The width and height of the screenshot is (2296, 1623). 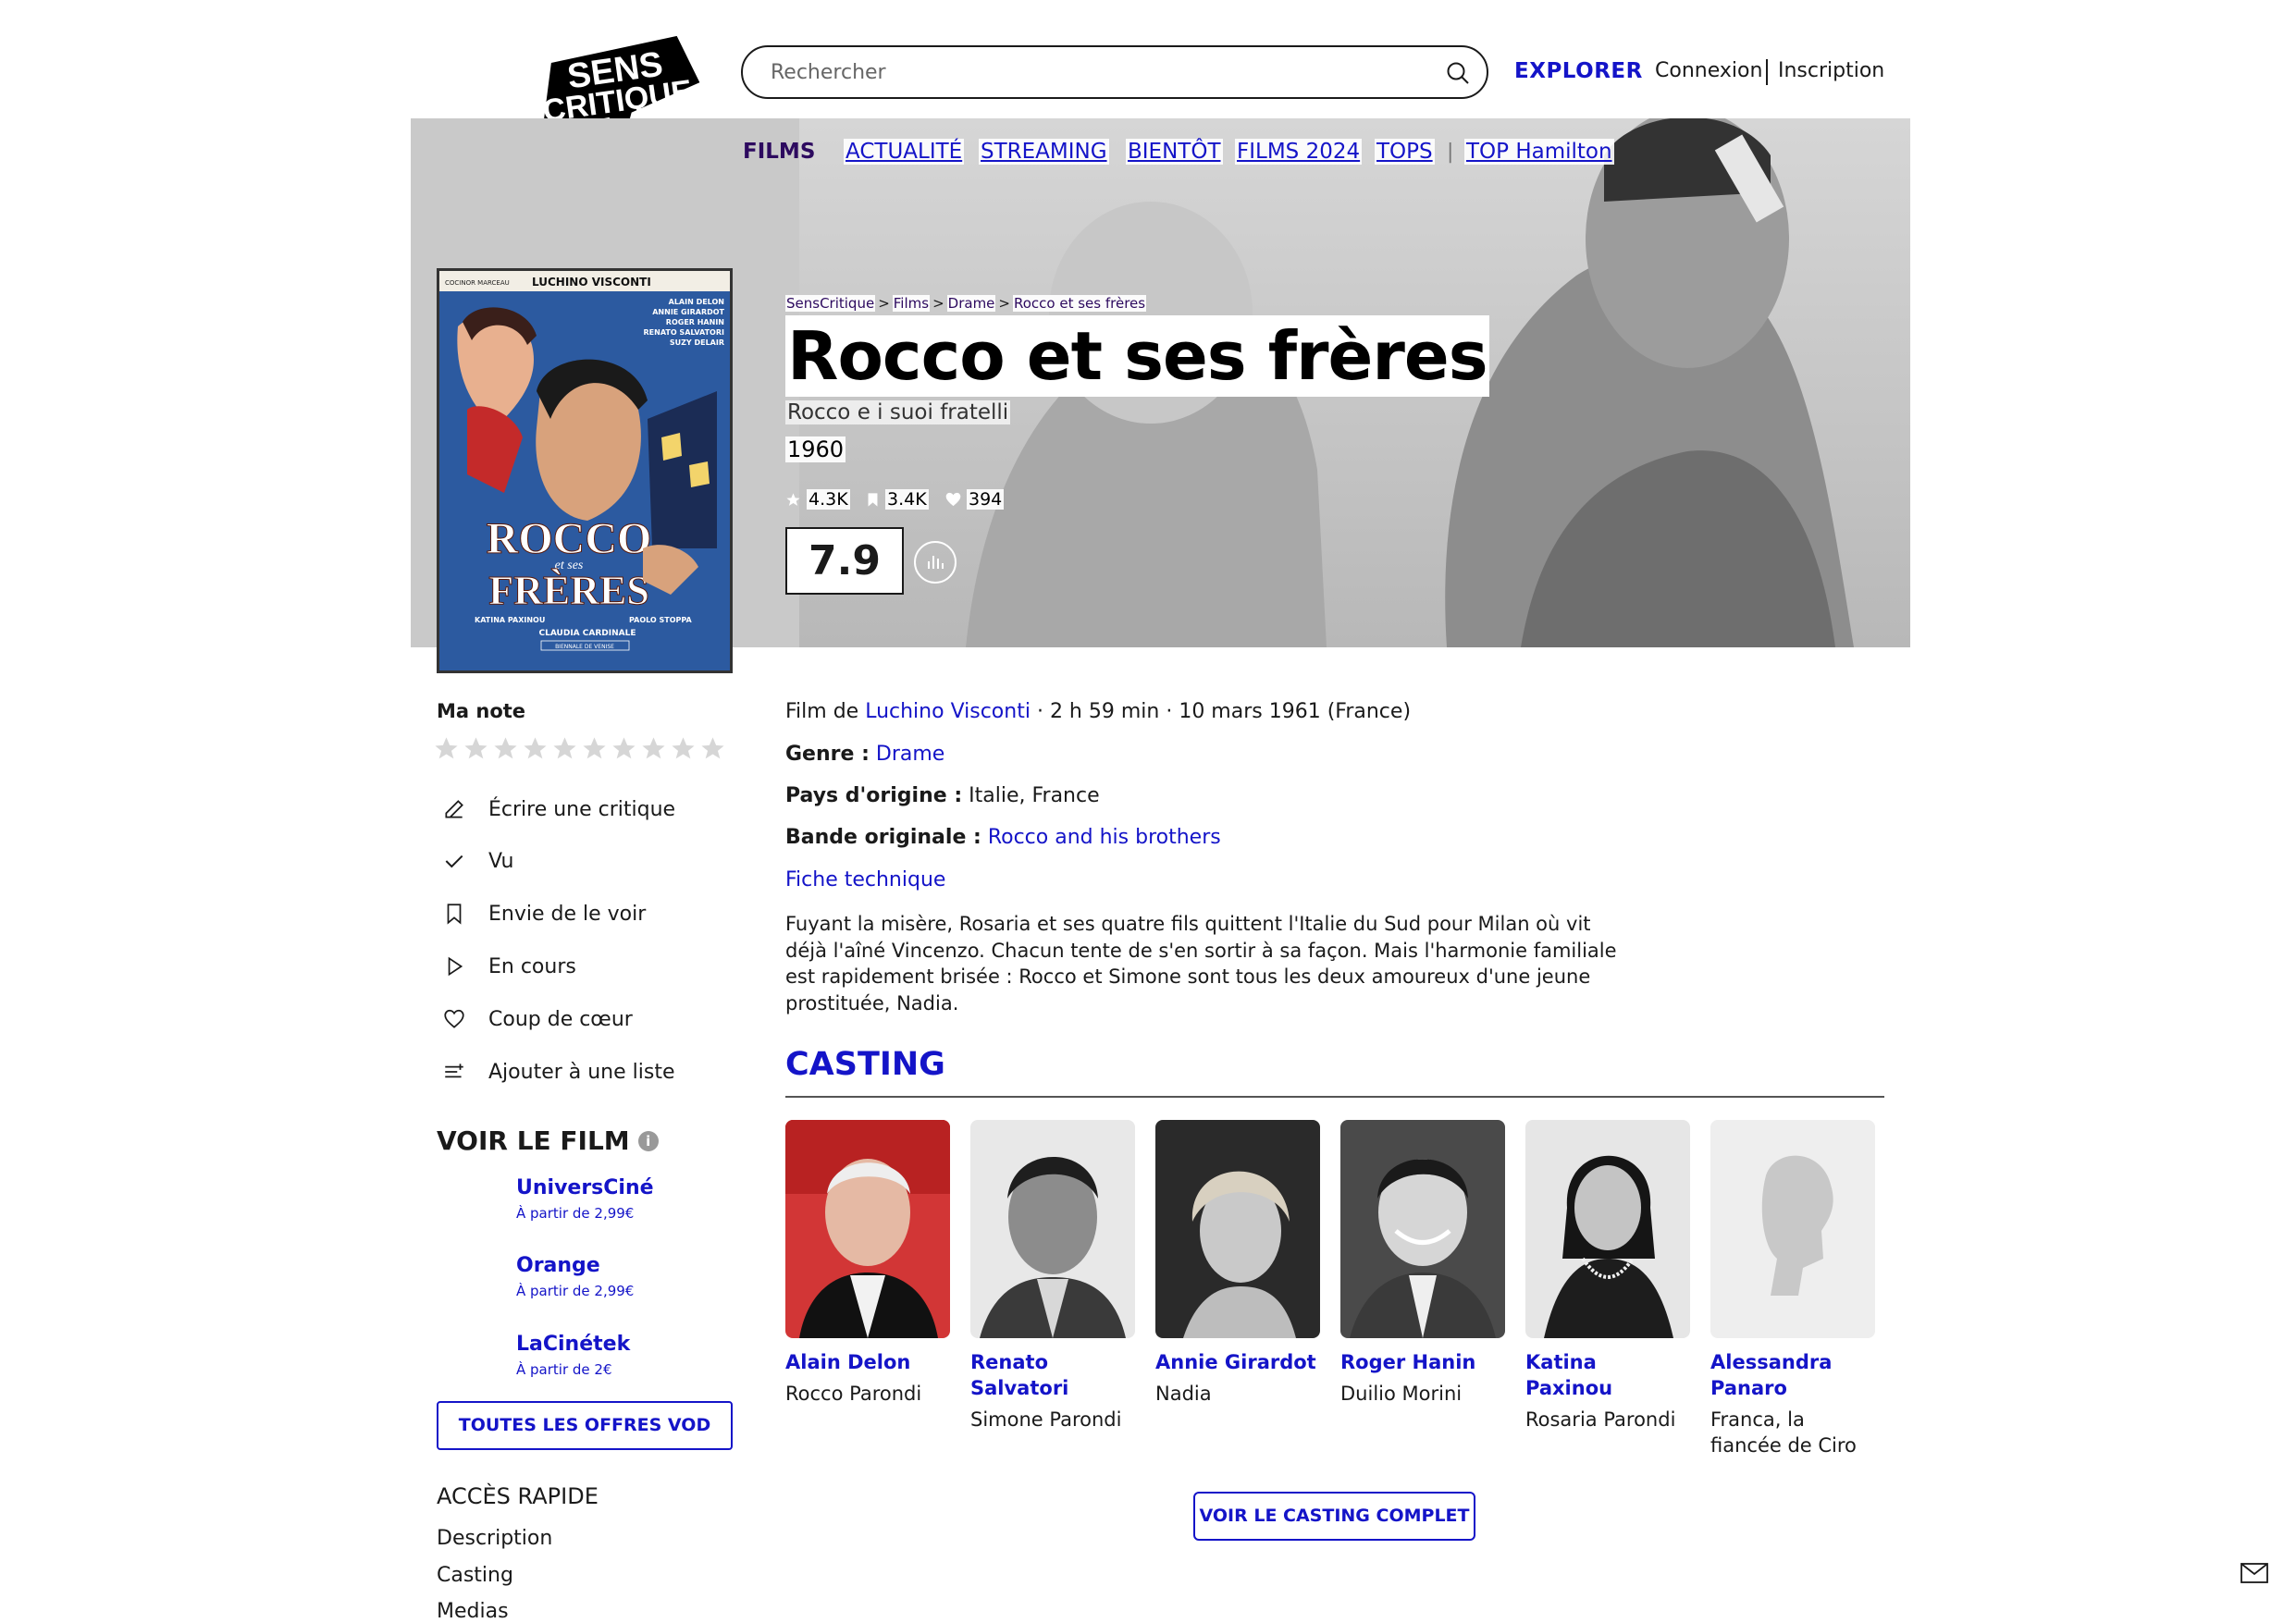 What do you see at coordinates (585, 1199) in the screenshot?
I see `vod-offer: UniversCiné À partir de 2,99€` at bounding box center [585, 1199].